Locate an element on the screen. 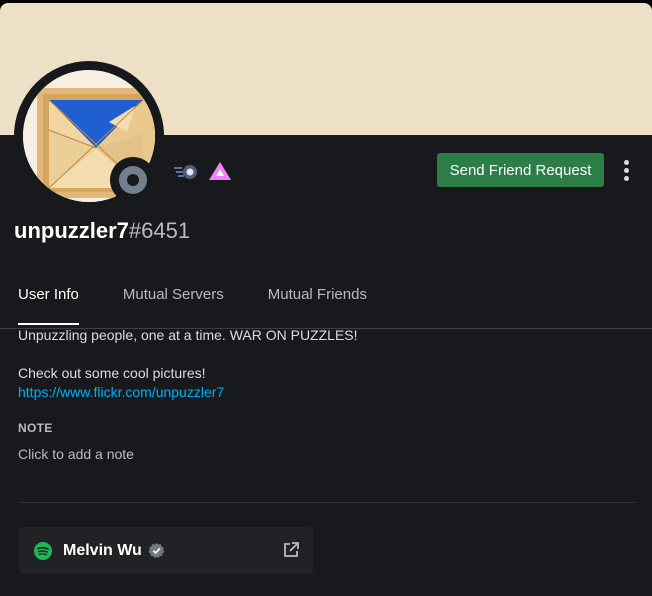  early-supporter-icon is located at coordinates (220, 171).